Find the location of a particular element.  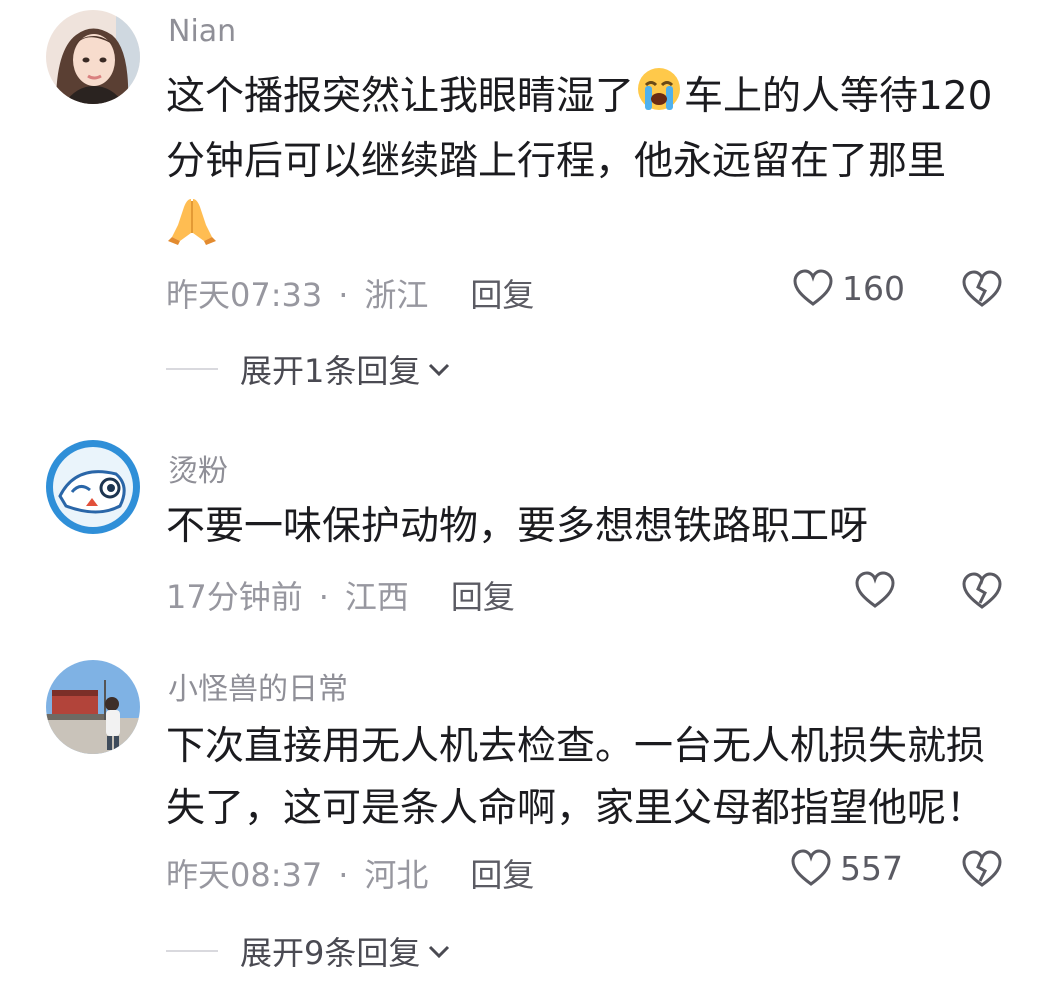

expand-replies-label: 展开9条回复 is located at coordinates (330, 953).